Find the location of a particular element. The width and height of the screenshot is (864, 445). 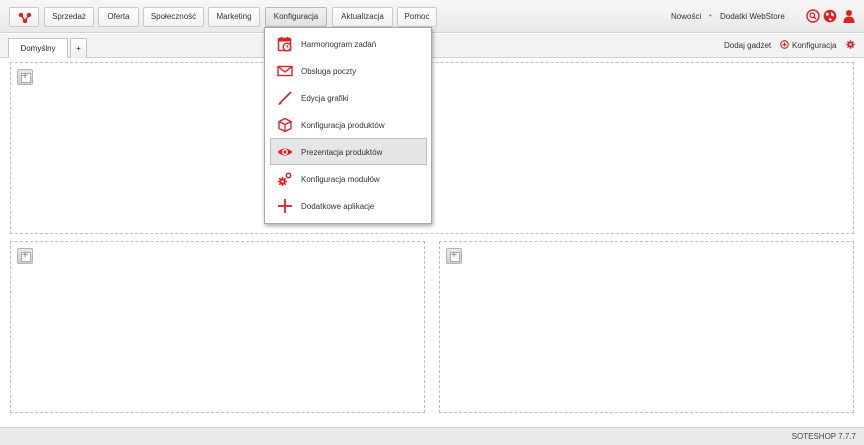

menu-item-dodatkowe-aplikacje: Dodatkowe aplikacje is located at coordinates (348, 205).